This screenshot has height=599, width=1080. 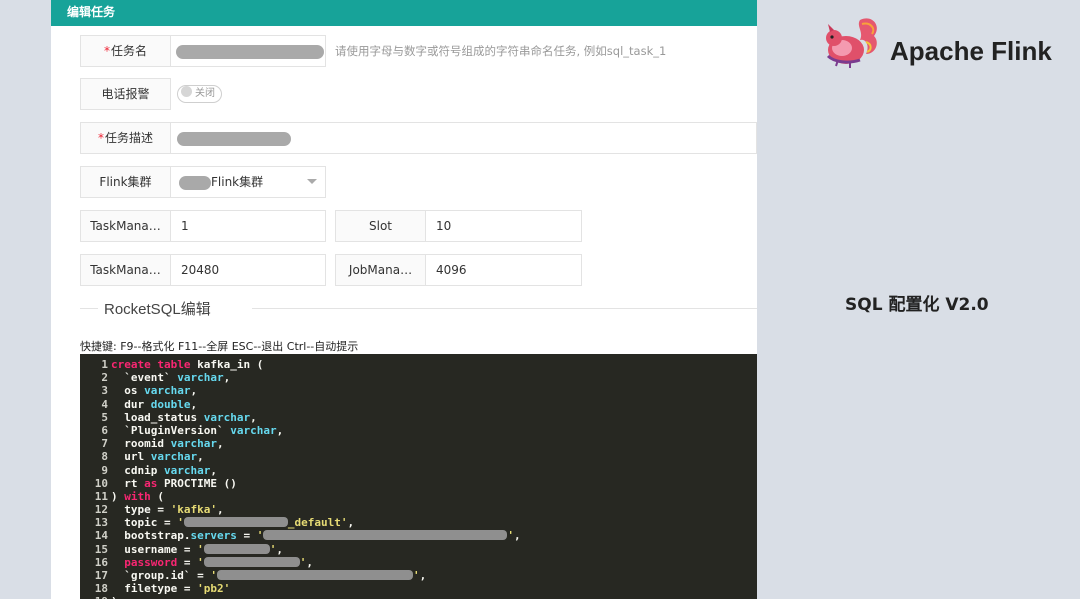 What do you see at coordinates (248, 226) in the screenshot?
I see `tm-slots-input: 1` at bounding box center [248, 226].